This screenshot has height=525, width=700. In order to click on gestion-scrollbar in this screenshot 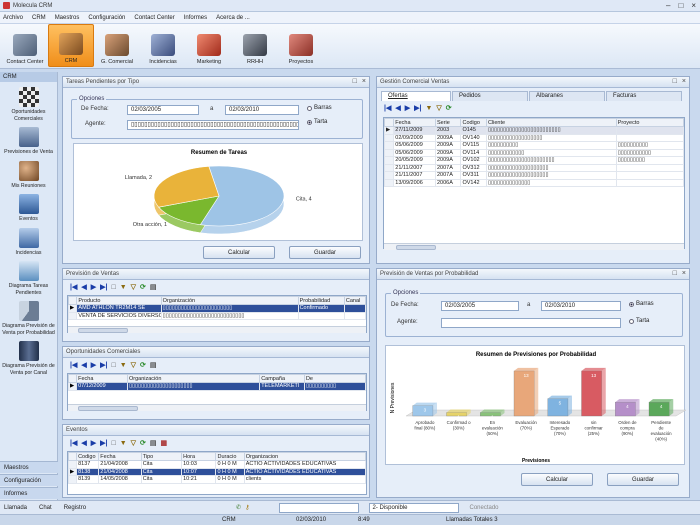, I will do `click(534, 246)`.